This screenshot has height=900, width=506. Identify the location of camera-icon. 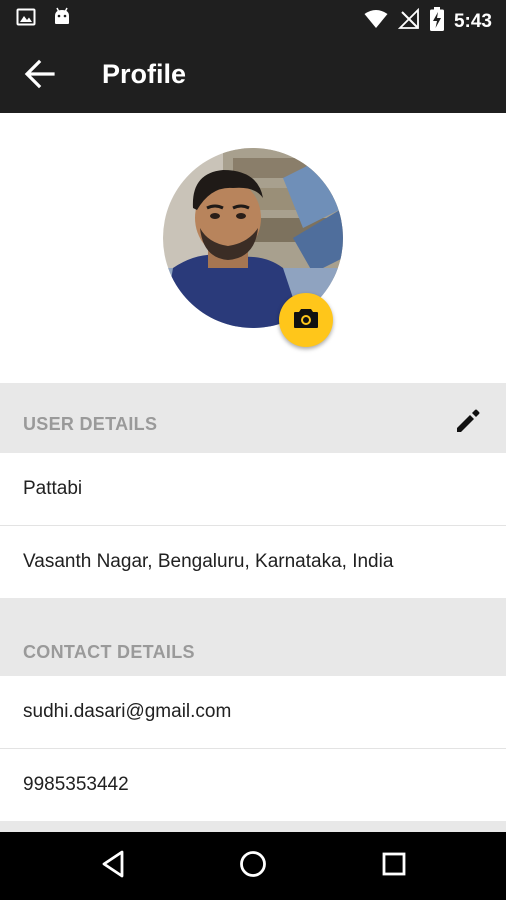
(306, 320).